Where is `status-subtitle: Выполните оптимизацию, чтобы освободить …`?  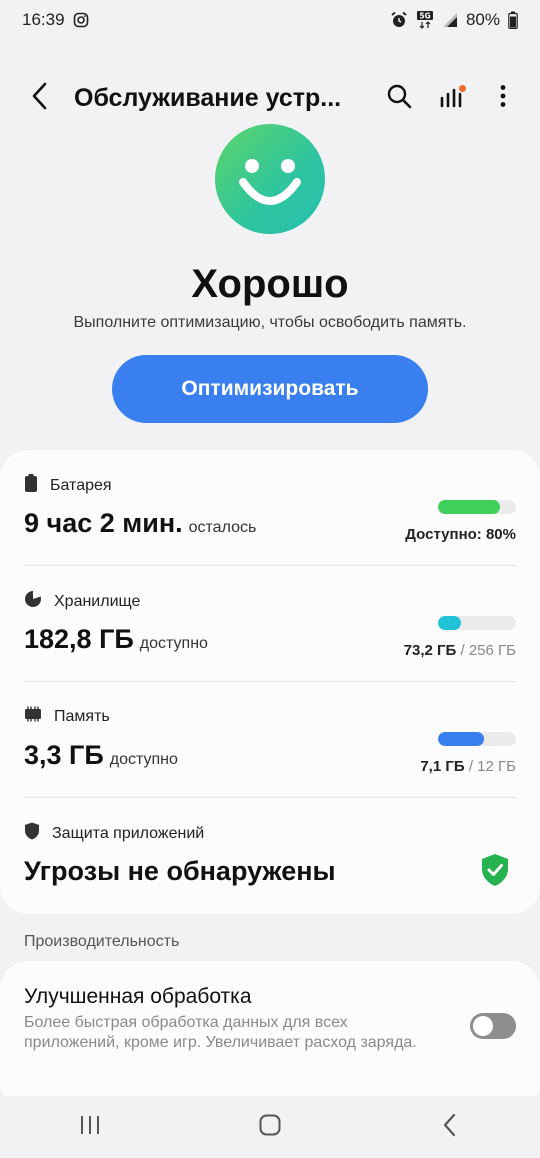
status-subtitle: Выполните оптимизацию, чтобы освободить … is located at coordinates (270, 322).